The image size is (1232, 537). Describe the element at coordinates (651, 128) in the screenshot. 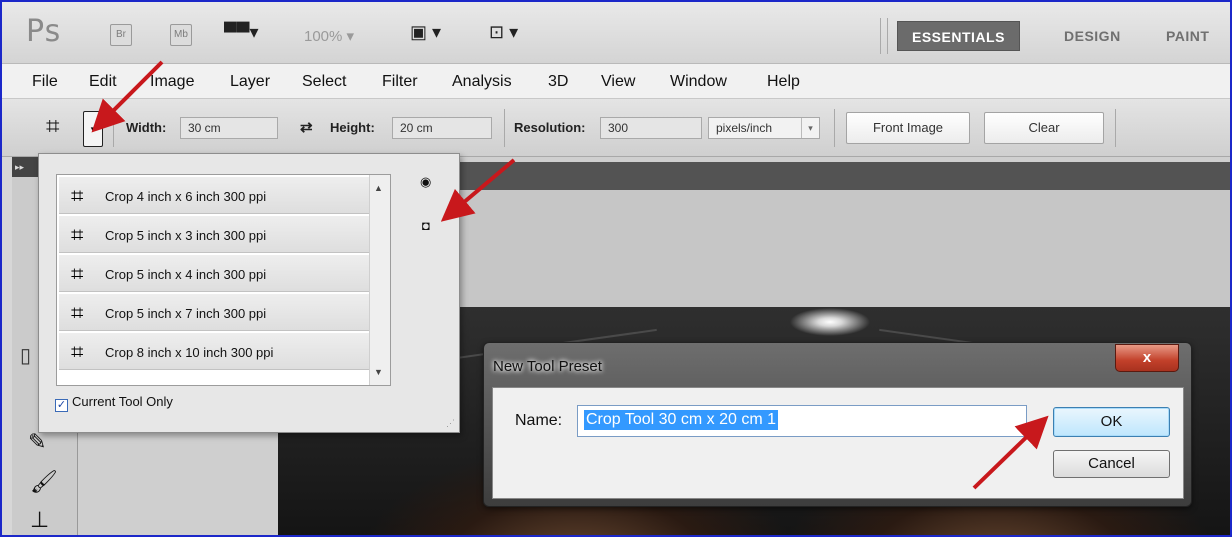

I see `resolution-input: 300` at that location.